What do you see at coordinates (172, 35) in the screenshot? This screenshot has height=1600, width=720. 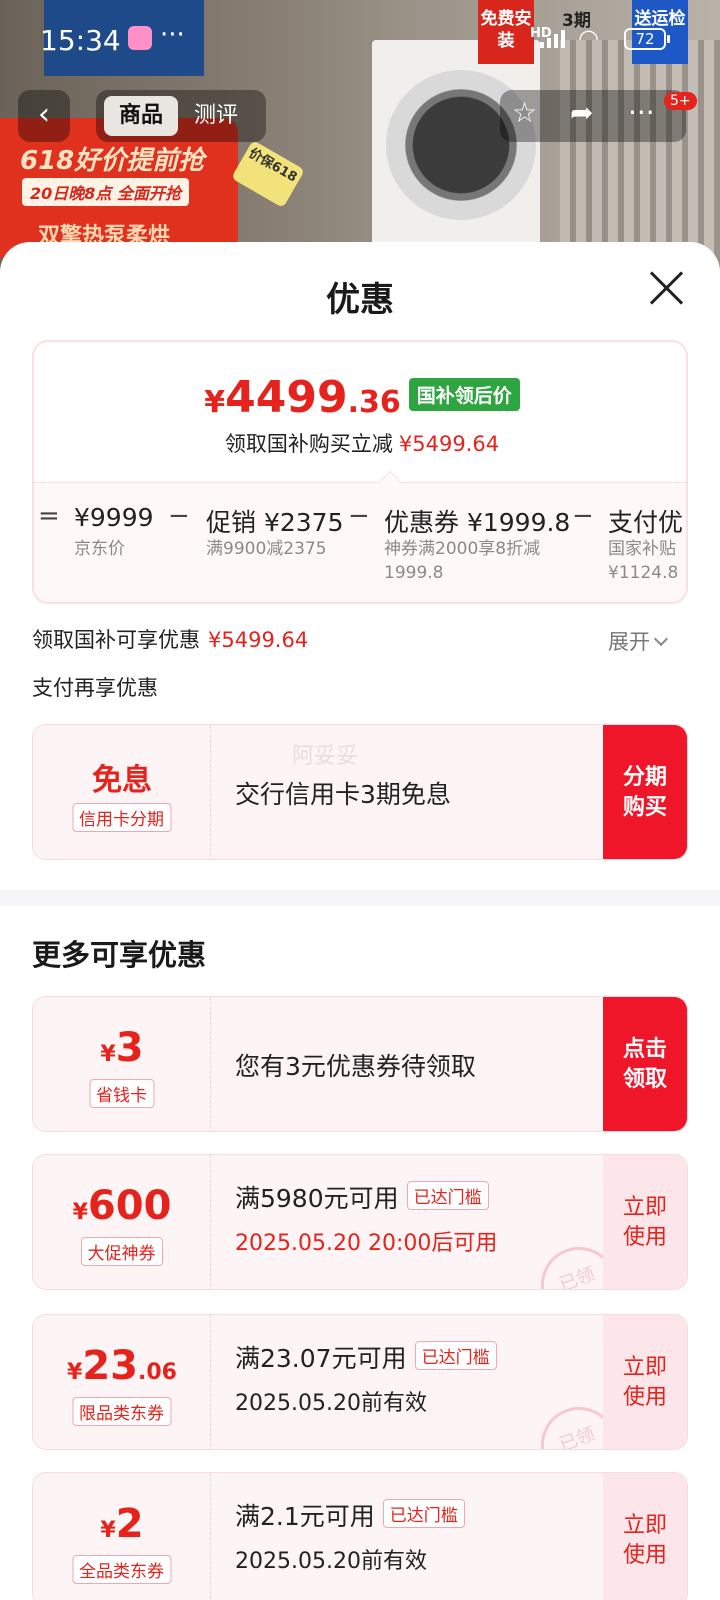 I see `more-notifications-icon: ···` at bounding box center [172, 35].